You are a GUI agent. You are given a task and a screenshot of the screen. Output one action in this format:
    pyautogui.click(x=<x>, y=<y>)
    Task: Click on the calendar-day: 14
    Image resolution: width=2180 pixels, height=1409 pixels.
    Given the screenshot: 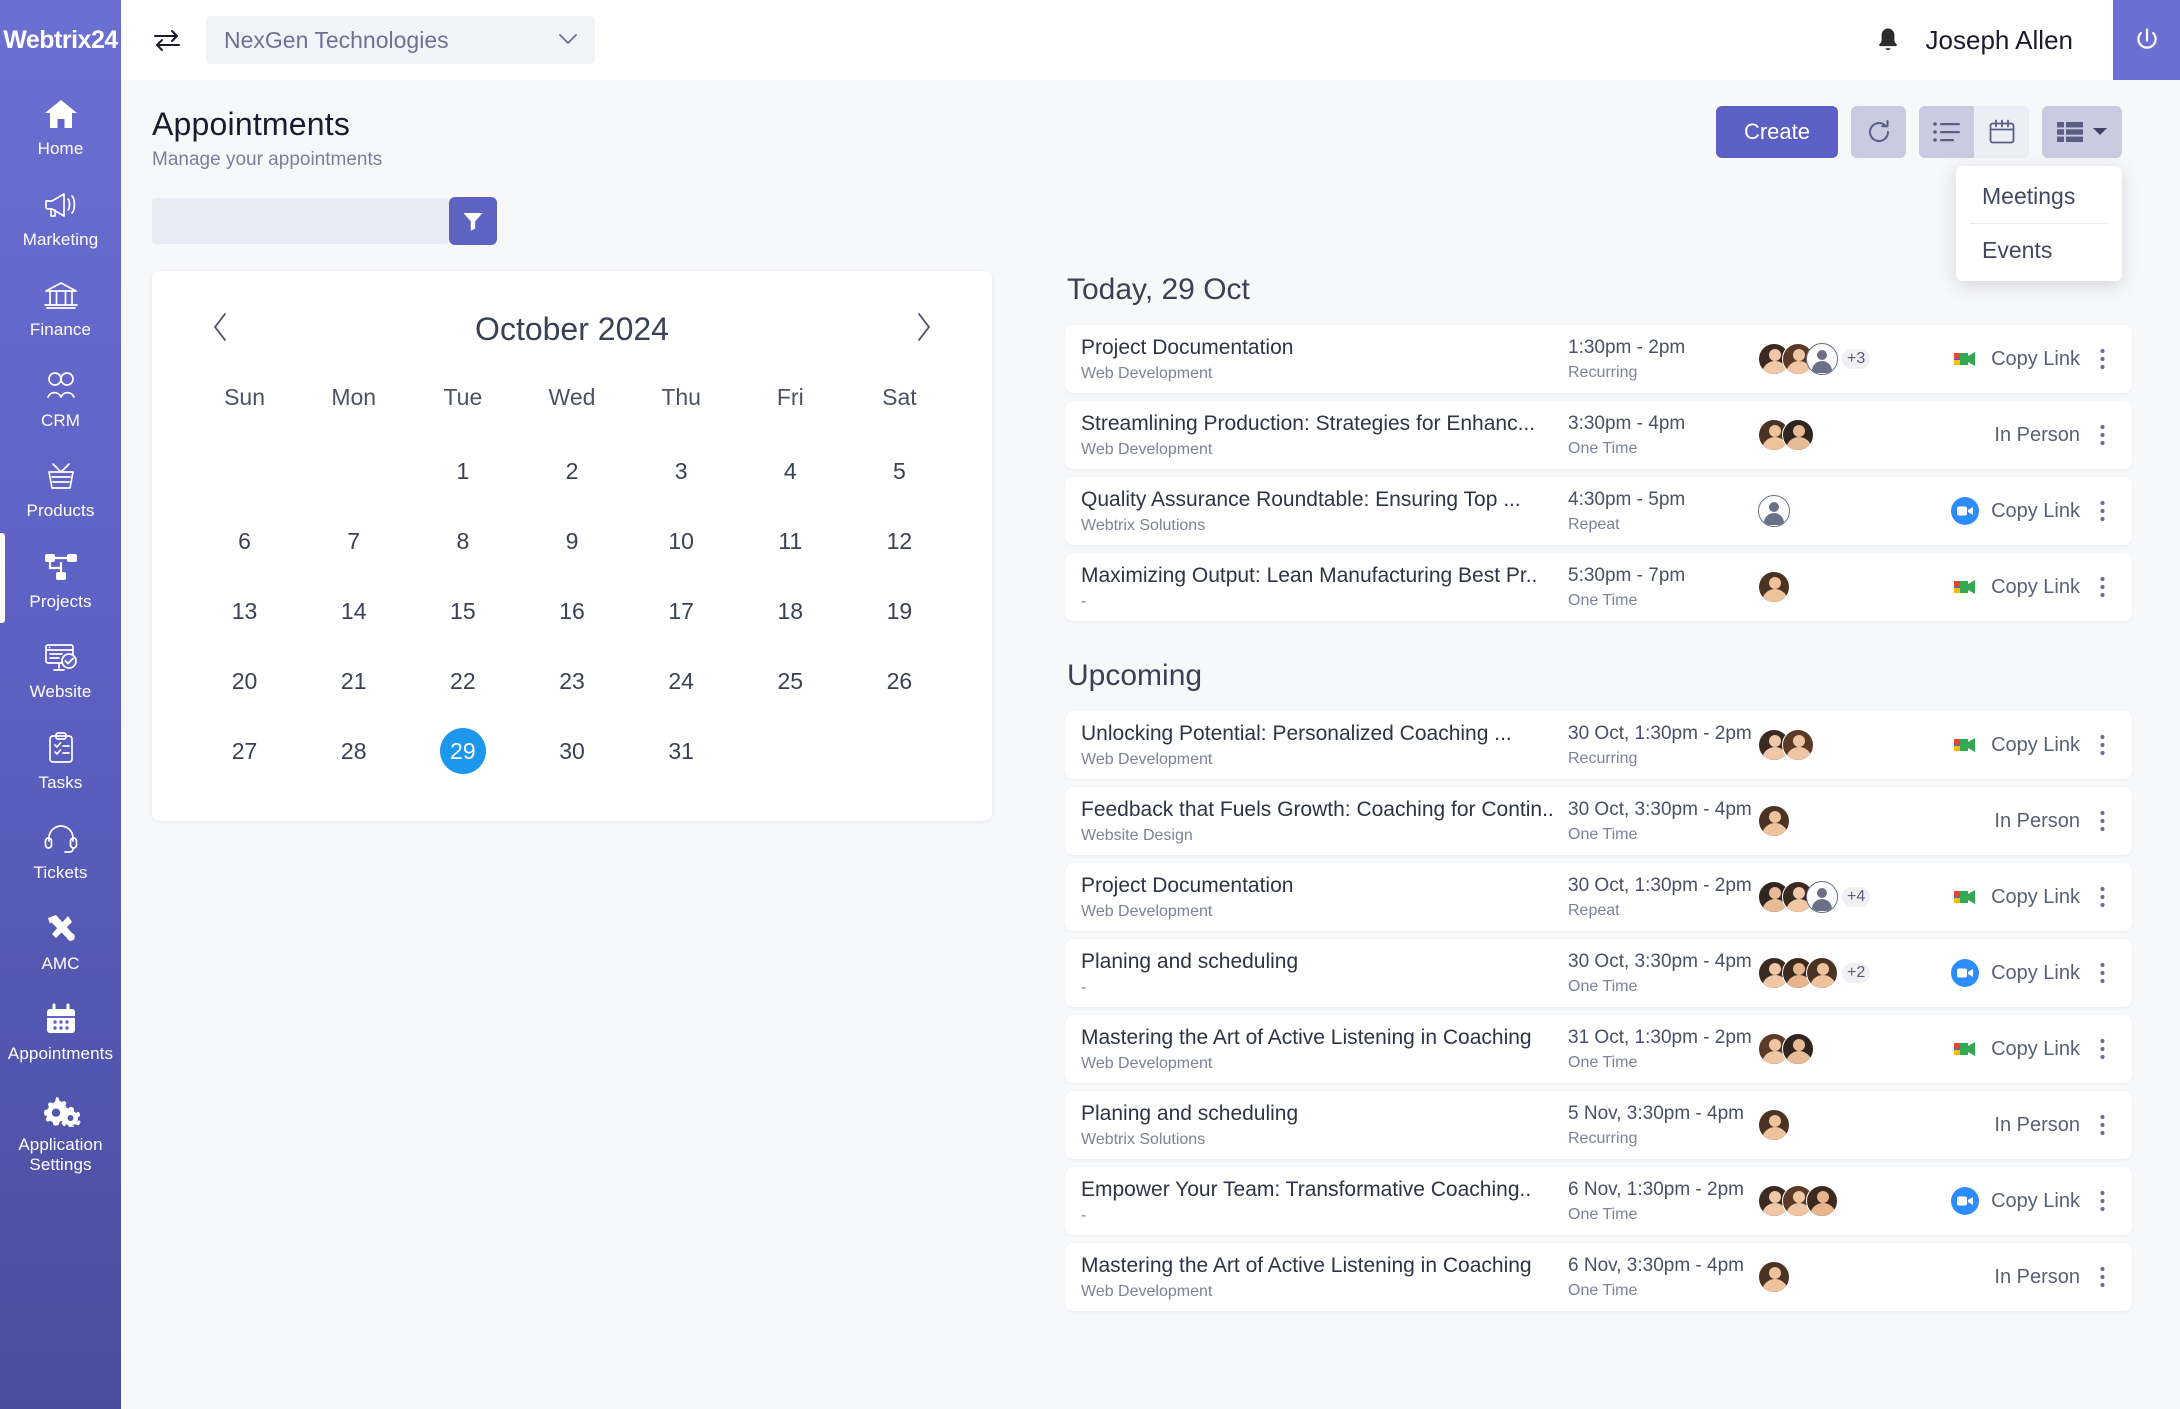 What is the action you would take?
    pyautogui.click(x=353, y=611)
    